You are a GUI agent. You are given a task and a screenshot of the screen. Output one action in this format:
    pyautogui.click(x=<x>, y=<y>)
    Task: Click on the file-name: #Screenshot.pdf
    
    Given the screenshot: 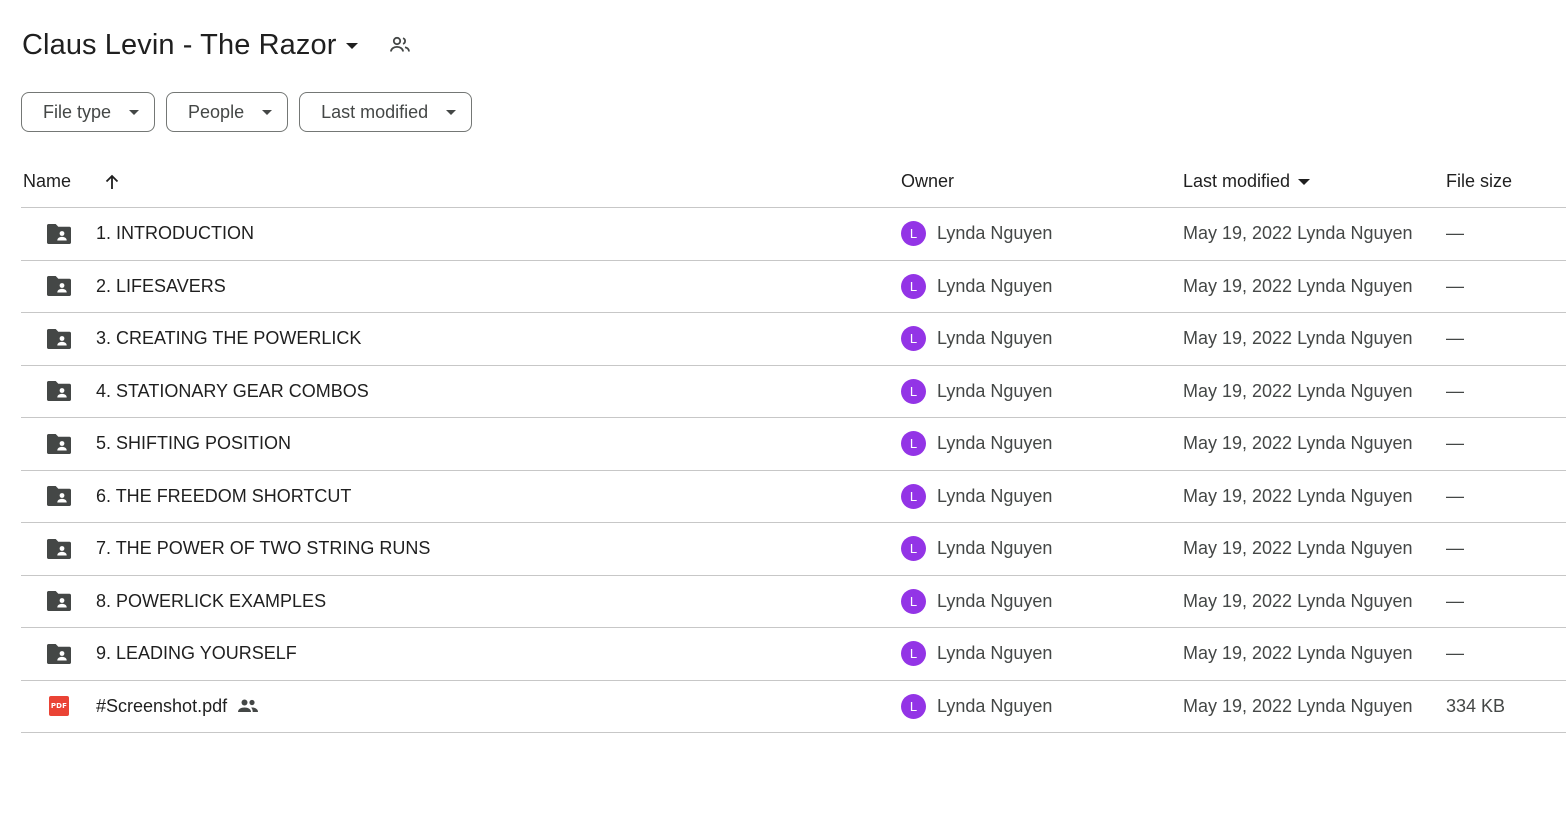 What is the action you would take?
    pyautogui.click(x=162, y=705)
    